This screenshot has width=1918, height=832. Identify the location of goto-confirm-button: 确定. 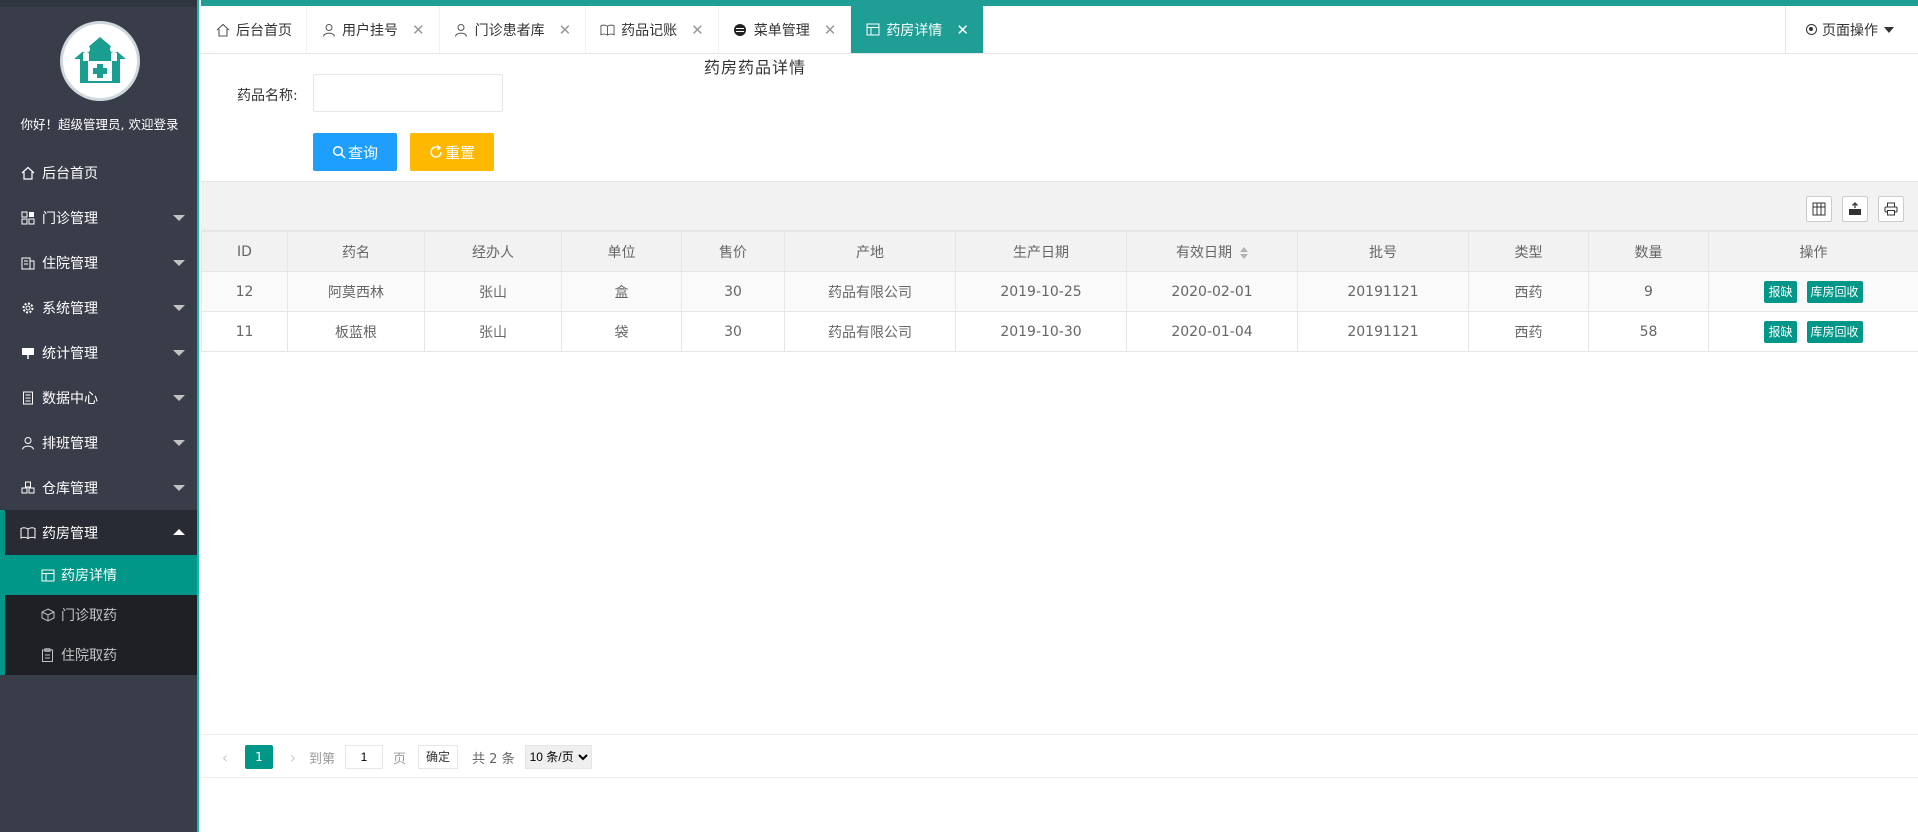
(438, 757).